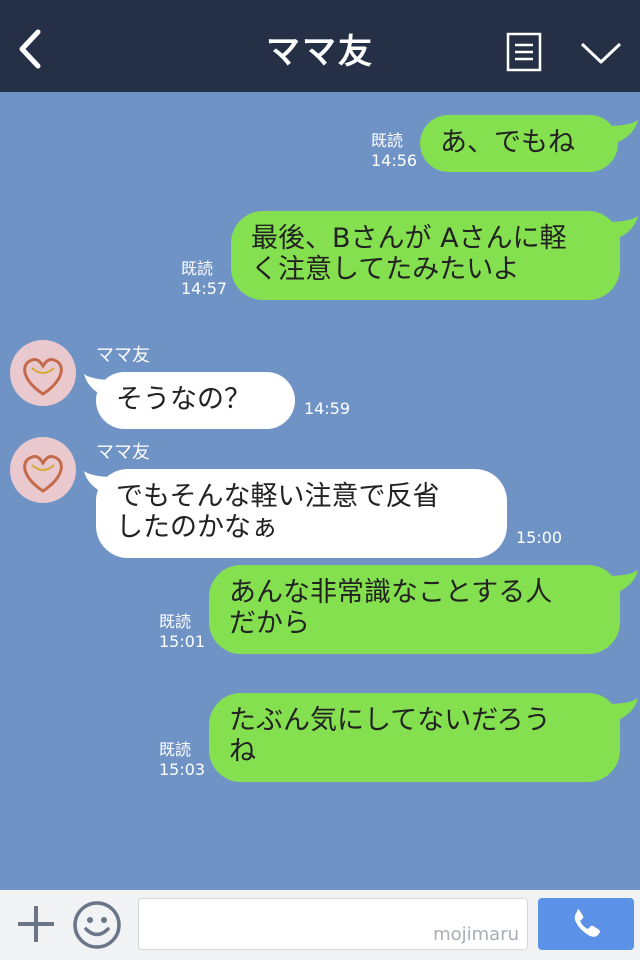 The height and width of the screenshot is (960, 640). I want to click on input-bar: mojimaru, so click(320, 925).